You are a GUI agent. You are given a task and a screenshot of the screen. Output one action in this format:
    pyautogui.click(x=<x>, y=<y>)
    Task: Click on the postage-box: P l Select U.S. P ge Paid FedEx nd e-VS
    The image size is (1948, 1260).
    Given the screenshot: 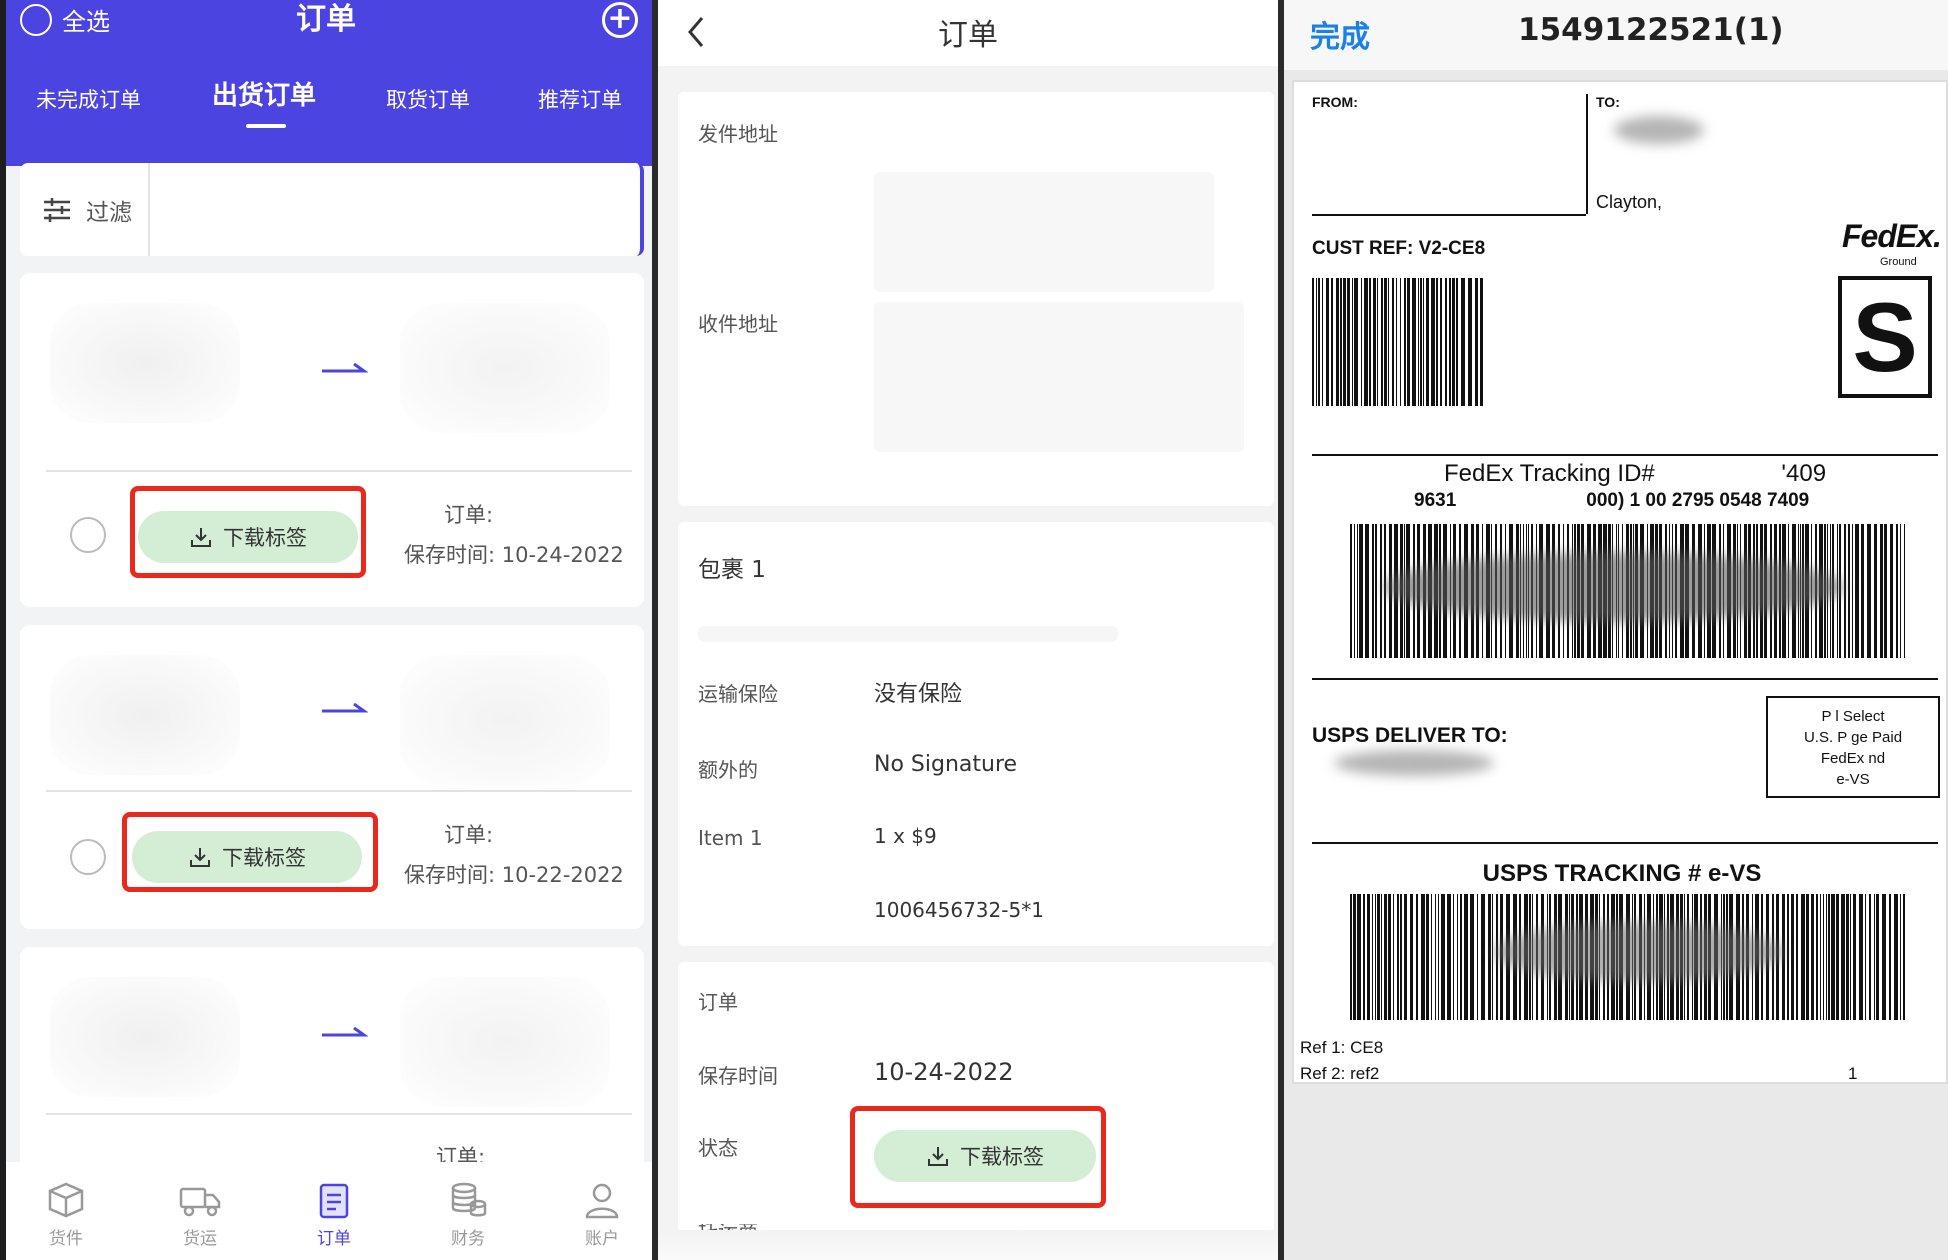 What is the action you would take?
    pyautogui.click(x=1853, y=747)
    